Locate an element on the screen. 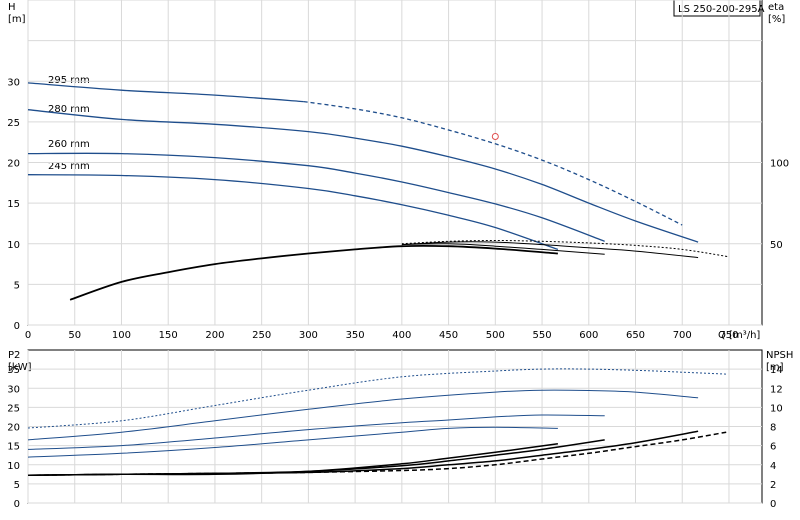 The width and height of the screenshot is (800, 520). power-tick-label: 5 is located at coordinates (17, 485).